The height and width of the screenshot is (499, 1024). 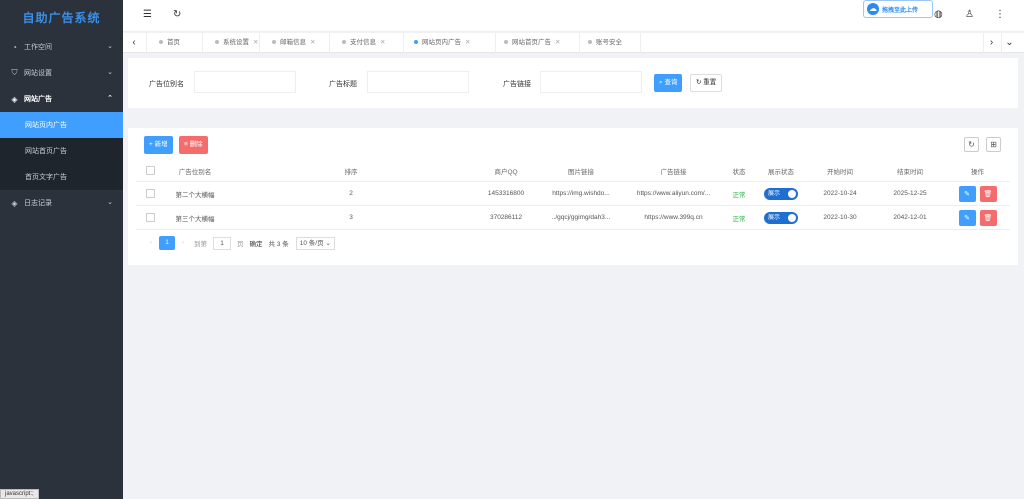 What do you see at coordinates (938, 14) in the screenshot?
I see `globe-icon: ◍` at bounding box center [938, 14].